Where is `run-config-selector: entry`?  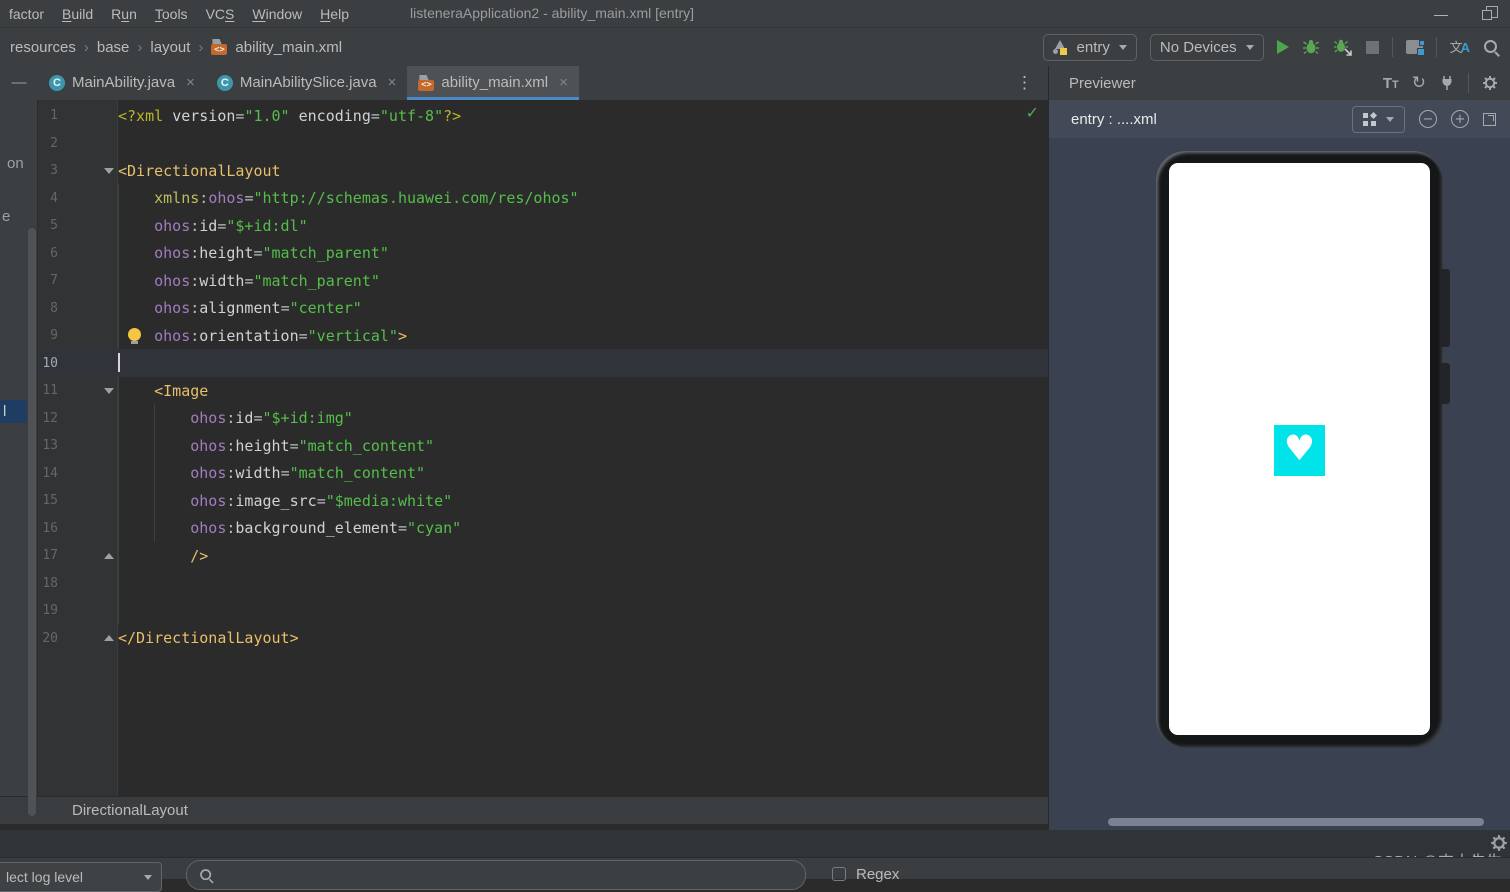 run-config-selector: entry is located at coordinates (1089, 47).